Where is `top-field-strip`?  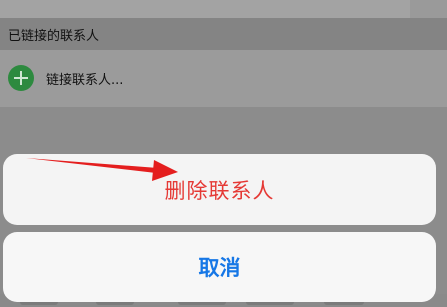 top-field-strip is located at coordinates (223, 9).